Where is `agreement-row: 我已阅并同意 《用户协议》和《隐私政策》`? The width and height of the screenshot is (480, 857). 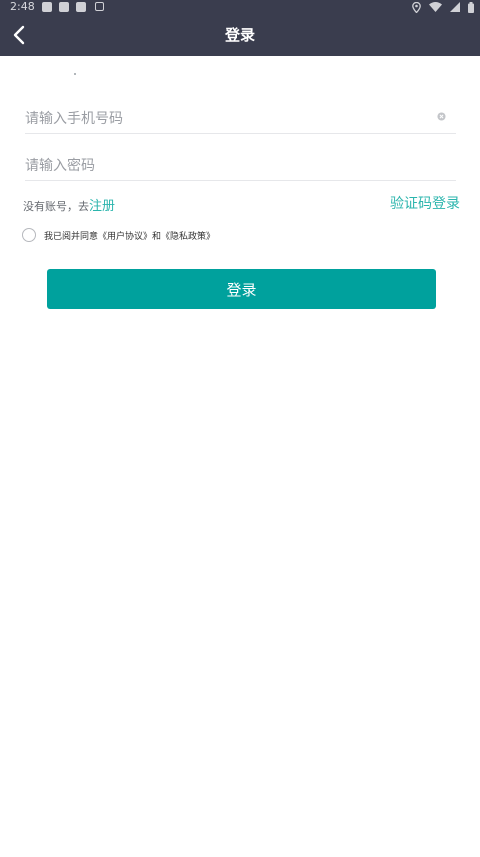
agreement-row: 我已阅并同意 《用户协议》和《隐私政策》 is located at coordinates (118, 235).